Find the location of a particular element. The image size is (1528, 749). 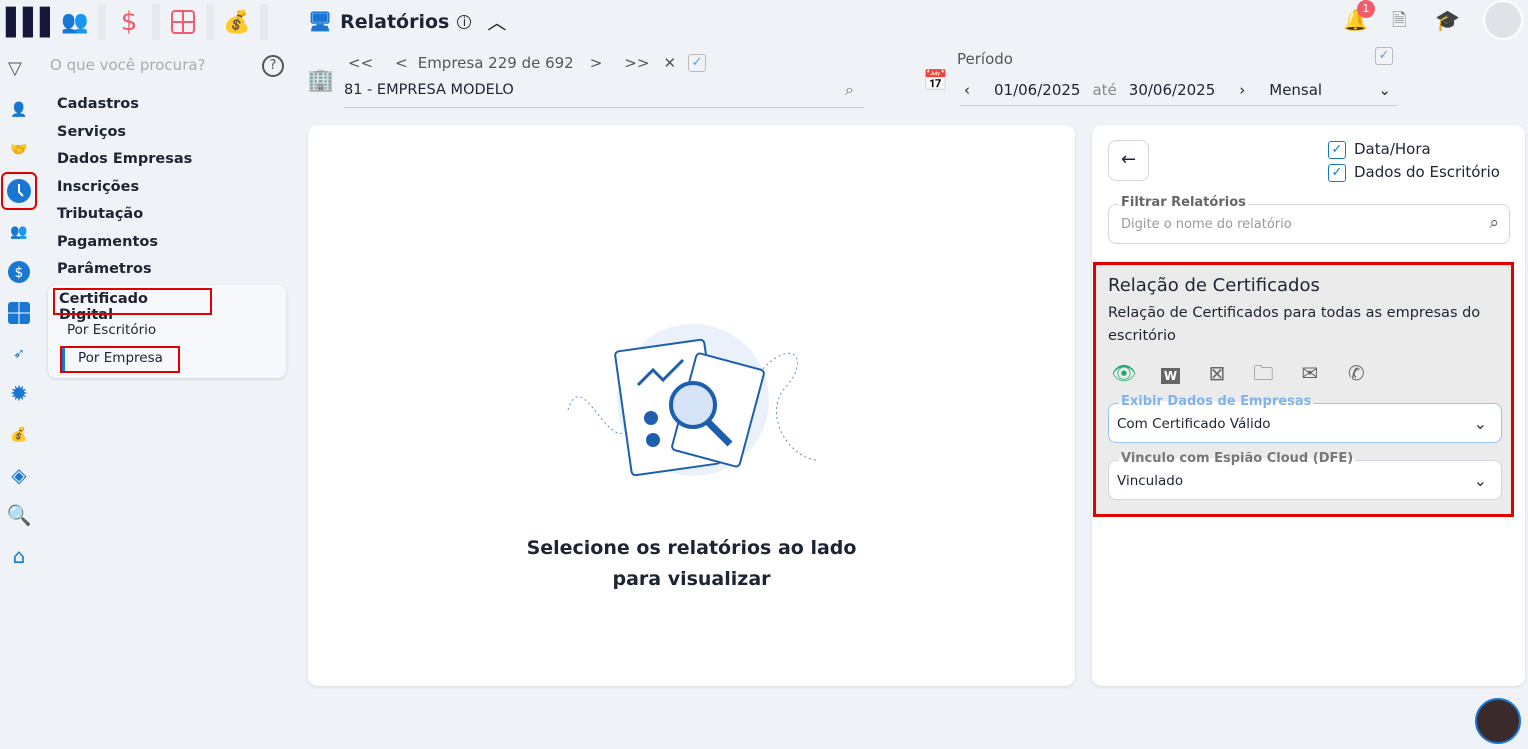

company-checkbox: ✓ is located at coordinates (697, 63).